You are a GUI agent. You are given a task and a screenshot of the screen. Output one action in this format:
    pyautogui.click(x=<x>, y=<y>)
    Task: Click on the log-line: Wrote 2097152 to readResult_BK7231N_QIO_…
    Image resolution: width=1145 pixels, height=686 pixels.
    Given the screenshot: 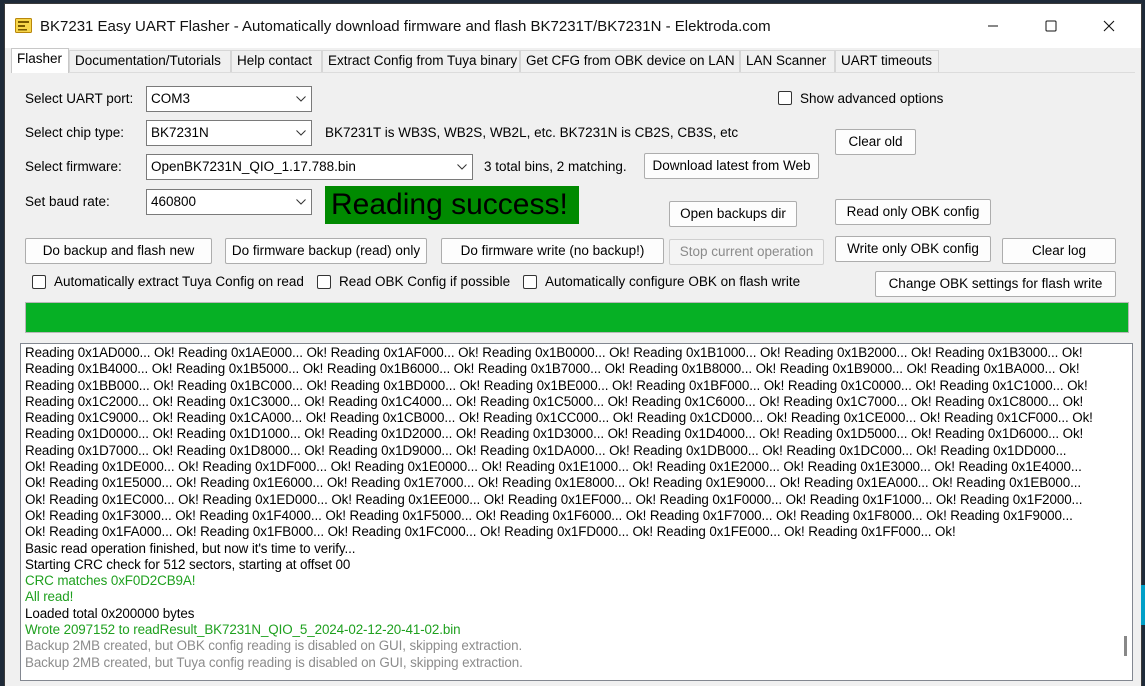 What is the action you would take?
    pyautogui.click(x=243, y=630)
    